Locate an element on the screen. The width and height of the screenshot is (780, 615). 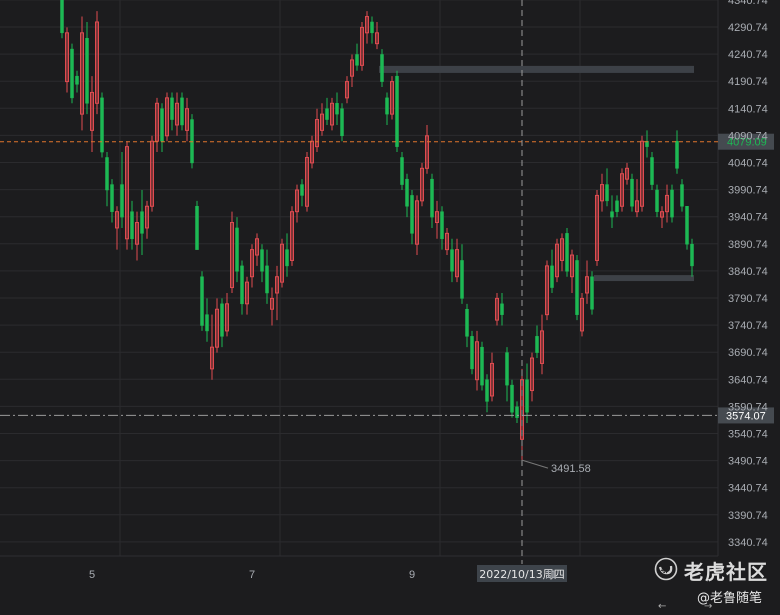
y-tick-label: 3990.74 is located at coordinates (748, 191).